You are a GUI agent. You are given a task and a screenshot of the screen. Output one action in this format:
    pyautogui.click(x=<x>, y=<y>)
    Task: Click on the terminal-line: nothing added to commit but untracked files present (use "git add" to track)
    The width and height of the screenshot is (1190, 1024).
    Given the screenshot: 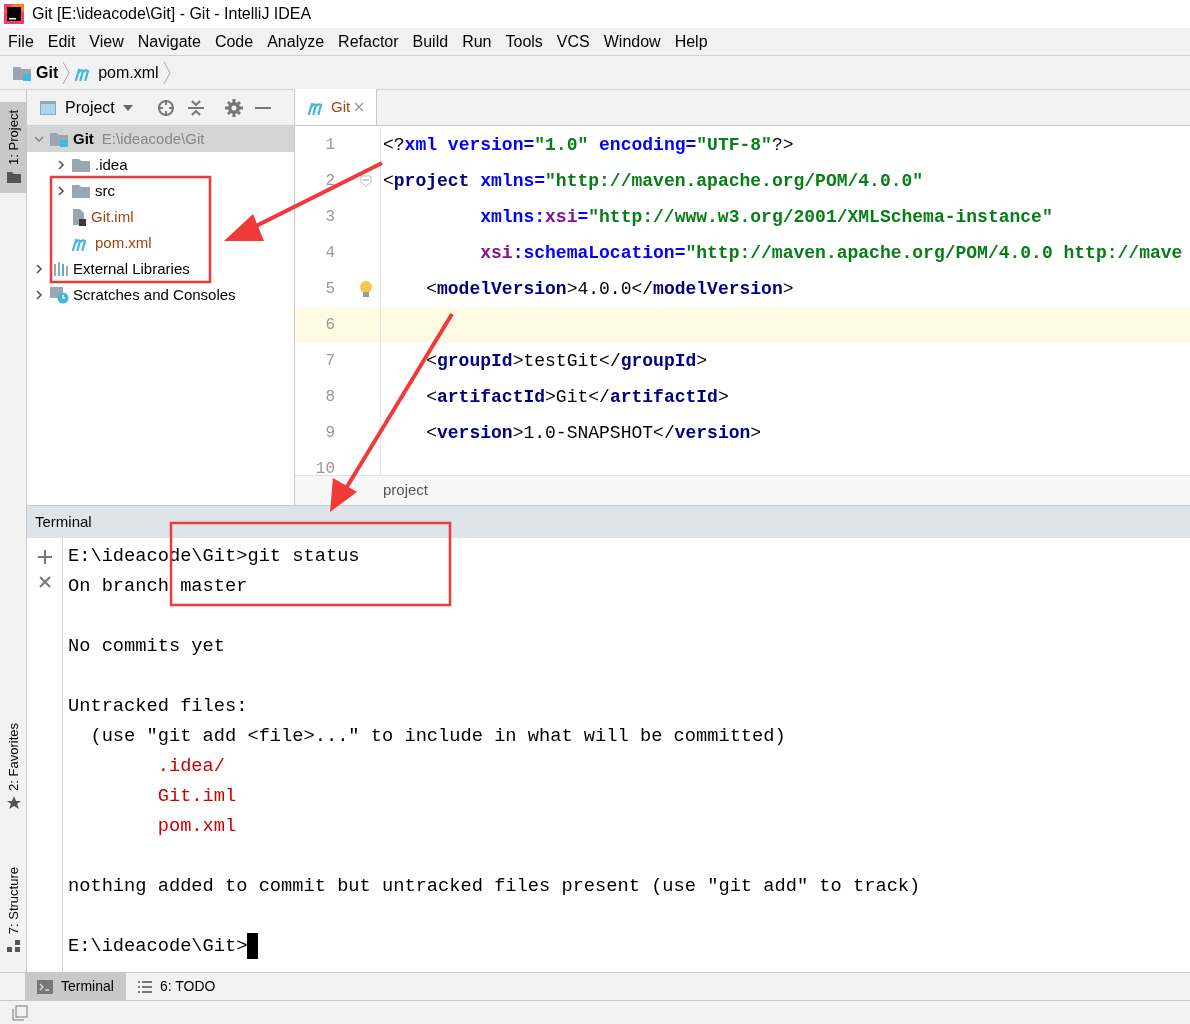 What is the action you would take?
    pyautogui.click(x=494, y=886)
    